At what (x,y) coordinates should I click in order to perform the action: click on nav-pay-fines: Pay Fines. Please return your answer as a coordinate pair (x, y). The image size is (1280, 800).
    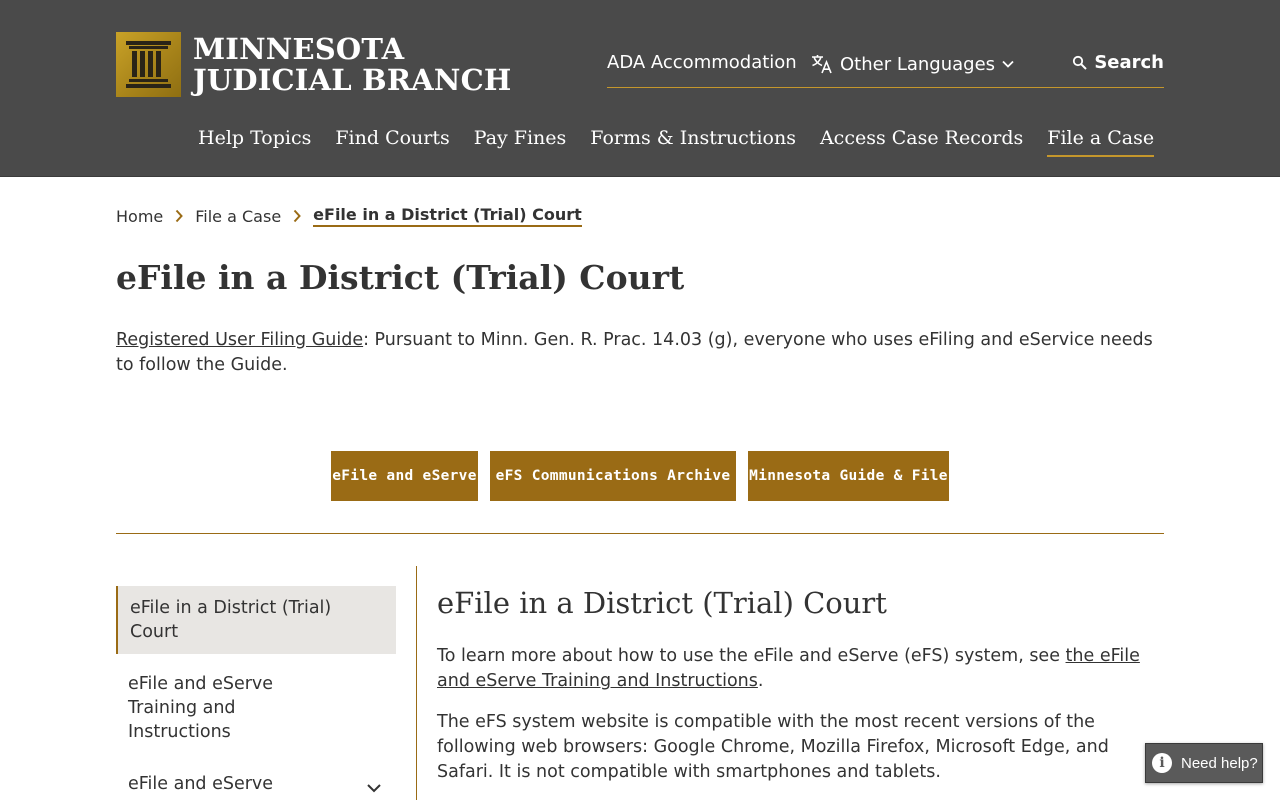
    Looking at the image, I should click on (520, 142).